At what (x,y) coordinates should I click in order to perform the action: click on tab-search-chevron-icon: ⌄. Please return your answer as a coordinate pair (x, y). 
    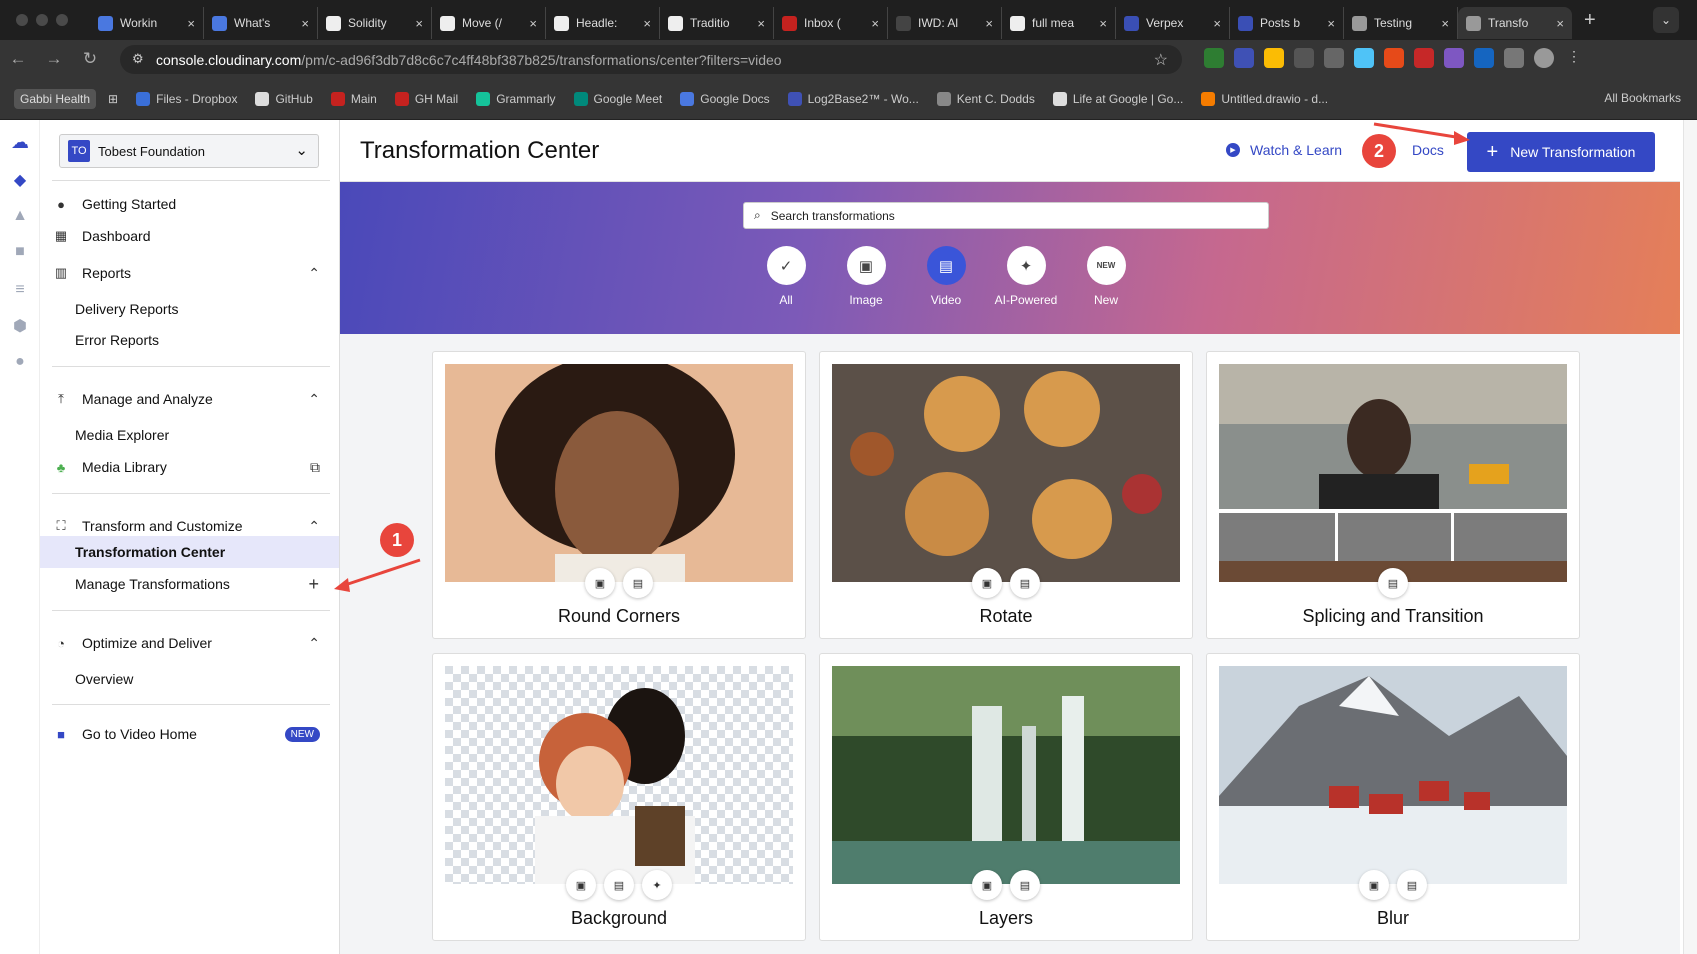
    Looking at the image, I should click on (1666, 20).